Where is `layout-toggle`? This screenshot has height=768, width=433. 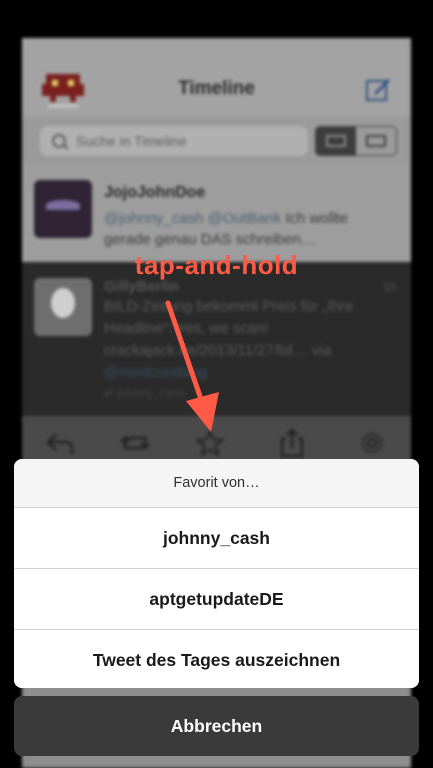 layout-toggle is located at coordinates (356, 141).